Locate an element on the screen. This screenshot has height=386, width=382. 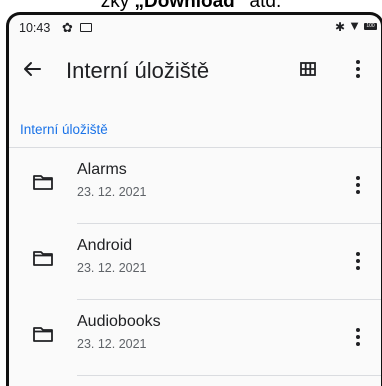
screen-cast-icon is located at coordinates (86, 27).